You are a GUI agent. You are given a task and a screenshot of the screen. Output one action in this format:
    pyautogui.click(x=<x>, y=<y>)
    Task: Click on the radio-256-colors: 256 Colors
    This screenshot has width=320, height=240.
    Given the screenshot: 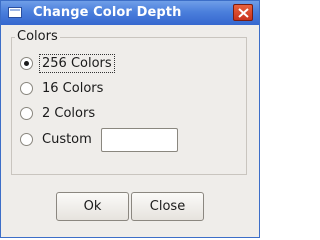 What is the action you would take?
    pyautogui.click(x=67, y=63)
    